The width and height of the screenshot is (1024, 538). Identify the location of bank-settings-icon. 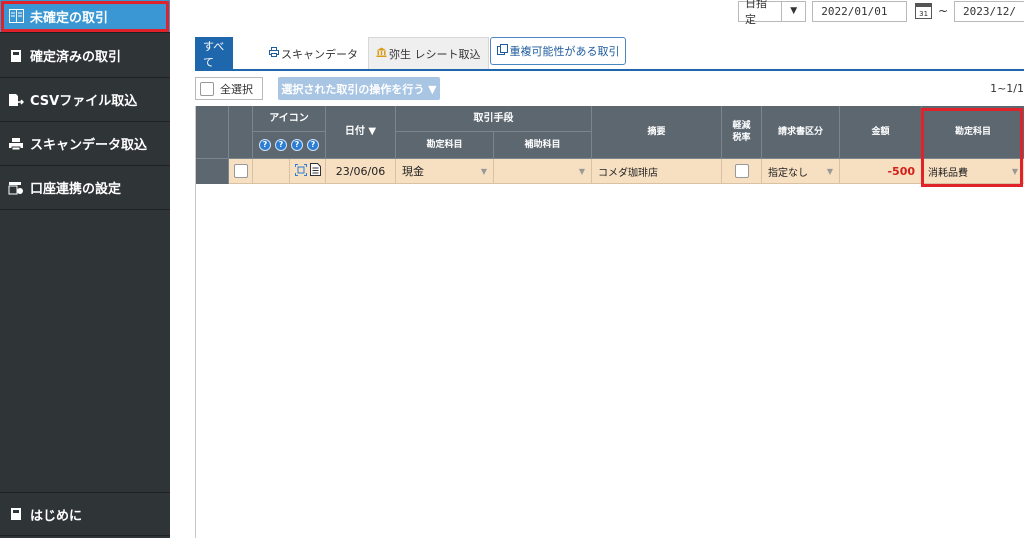
(16, 188).